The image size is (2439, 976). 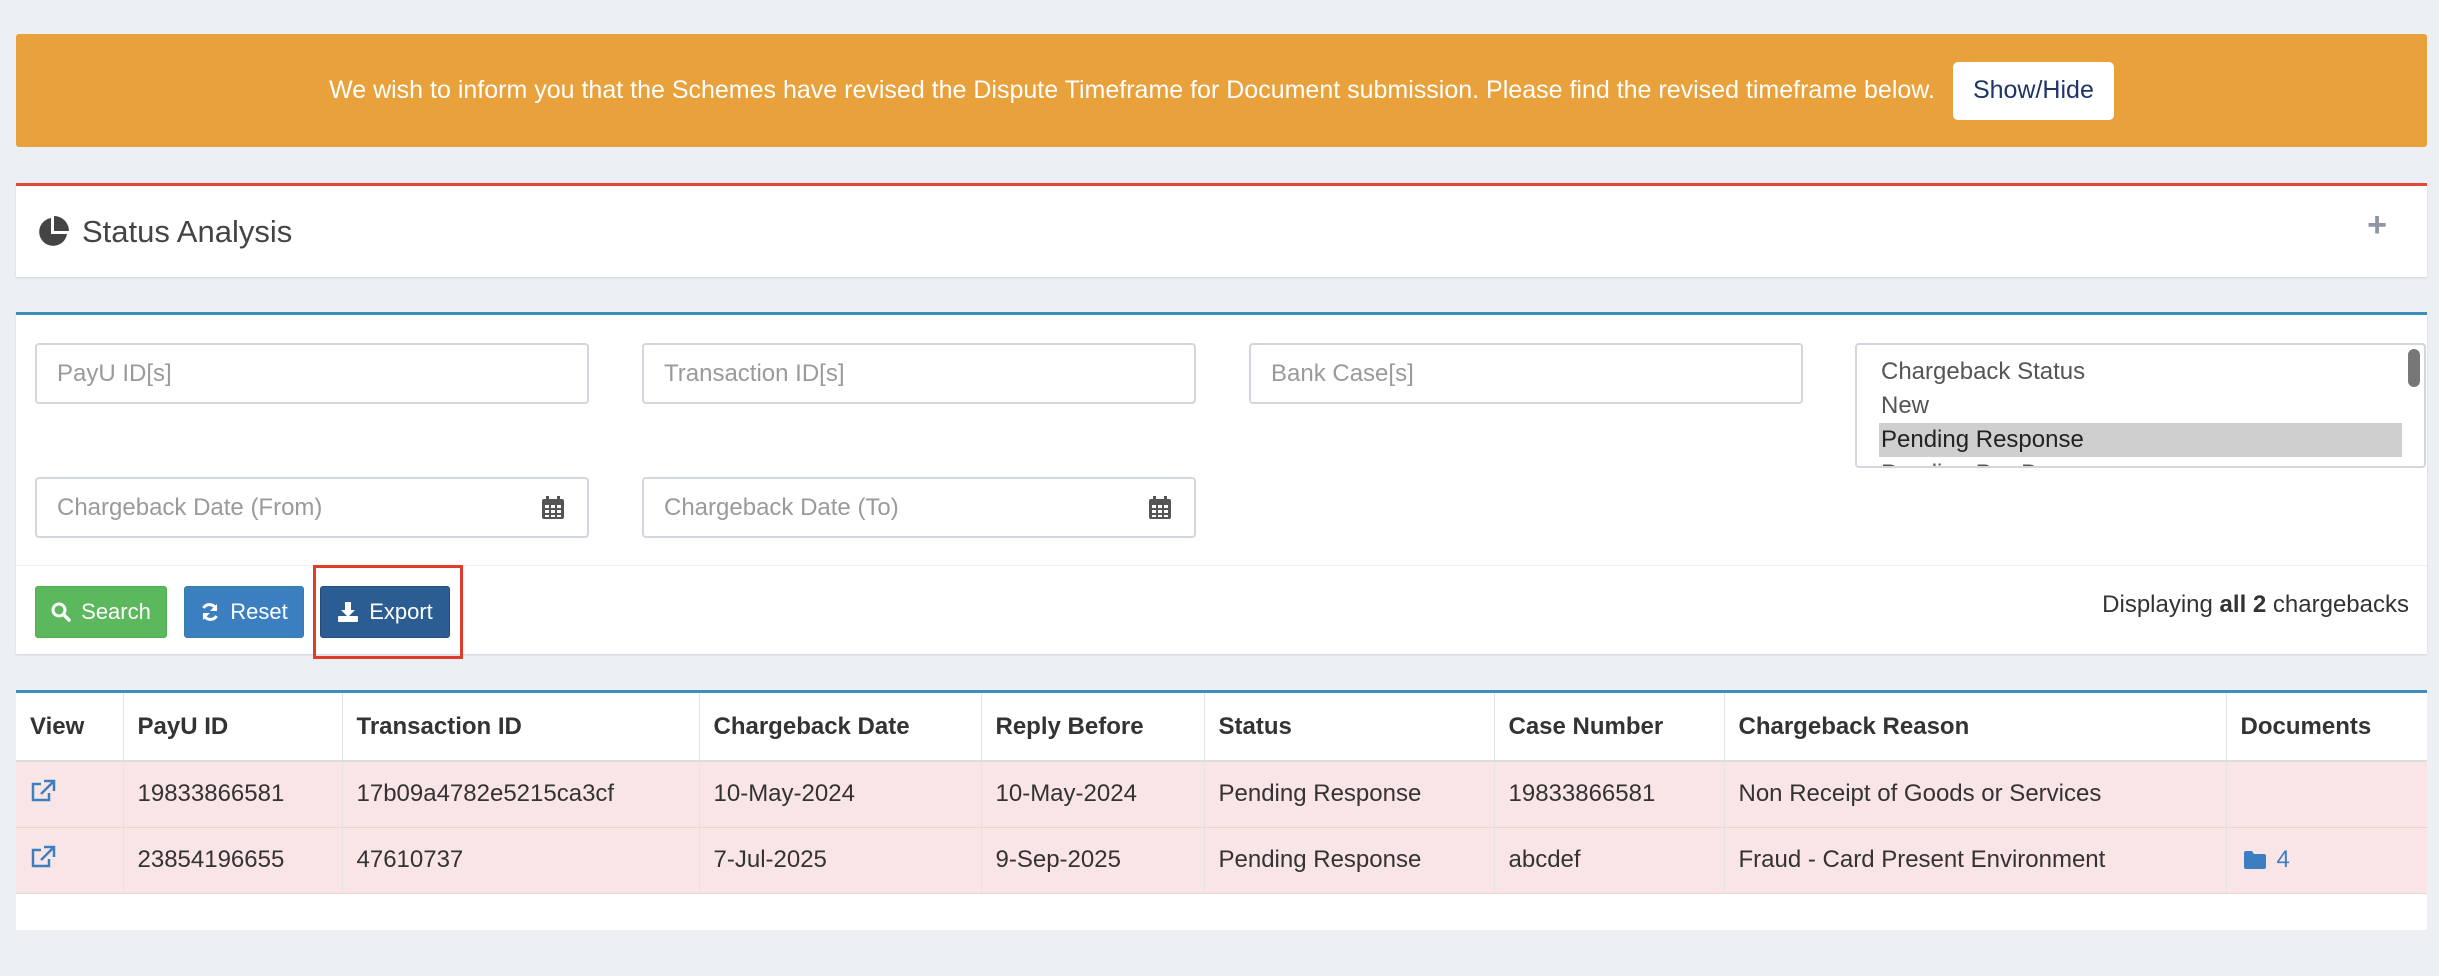 I want to click on chargeback-date-cell: 7-Jul-2025, so click(x=840, y=860).